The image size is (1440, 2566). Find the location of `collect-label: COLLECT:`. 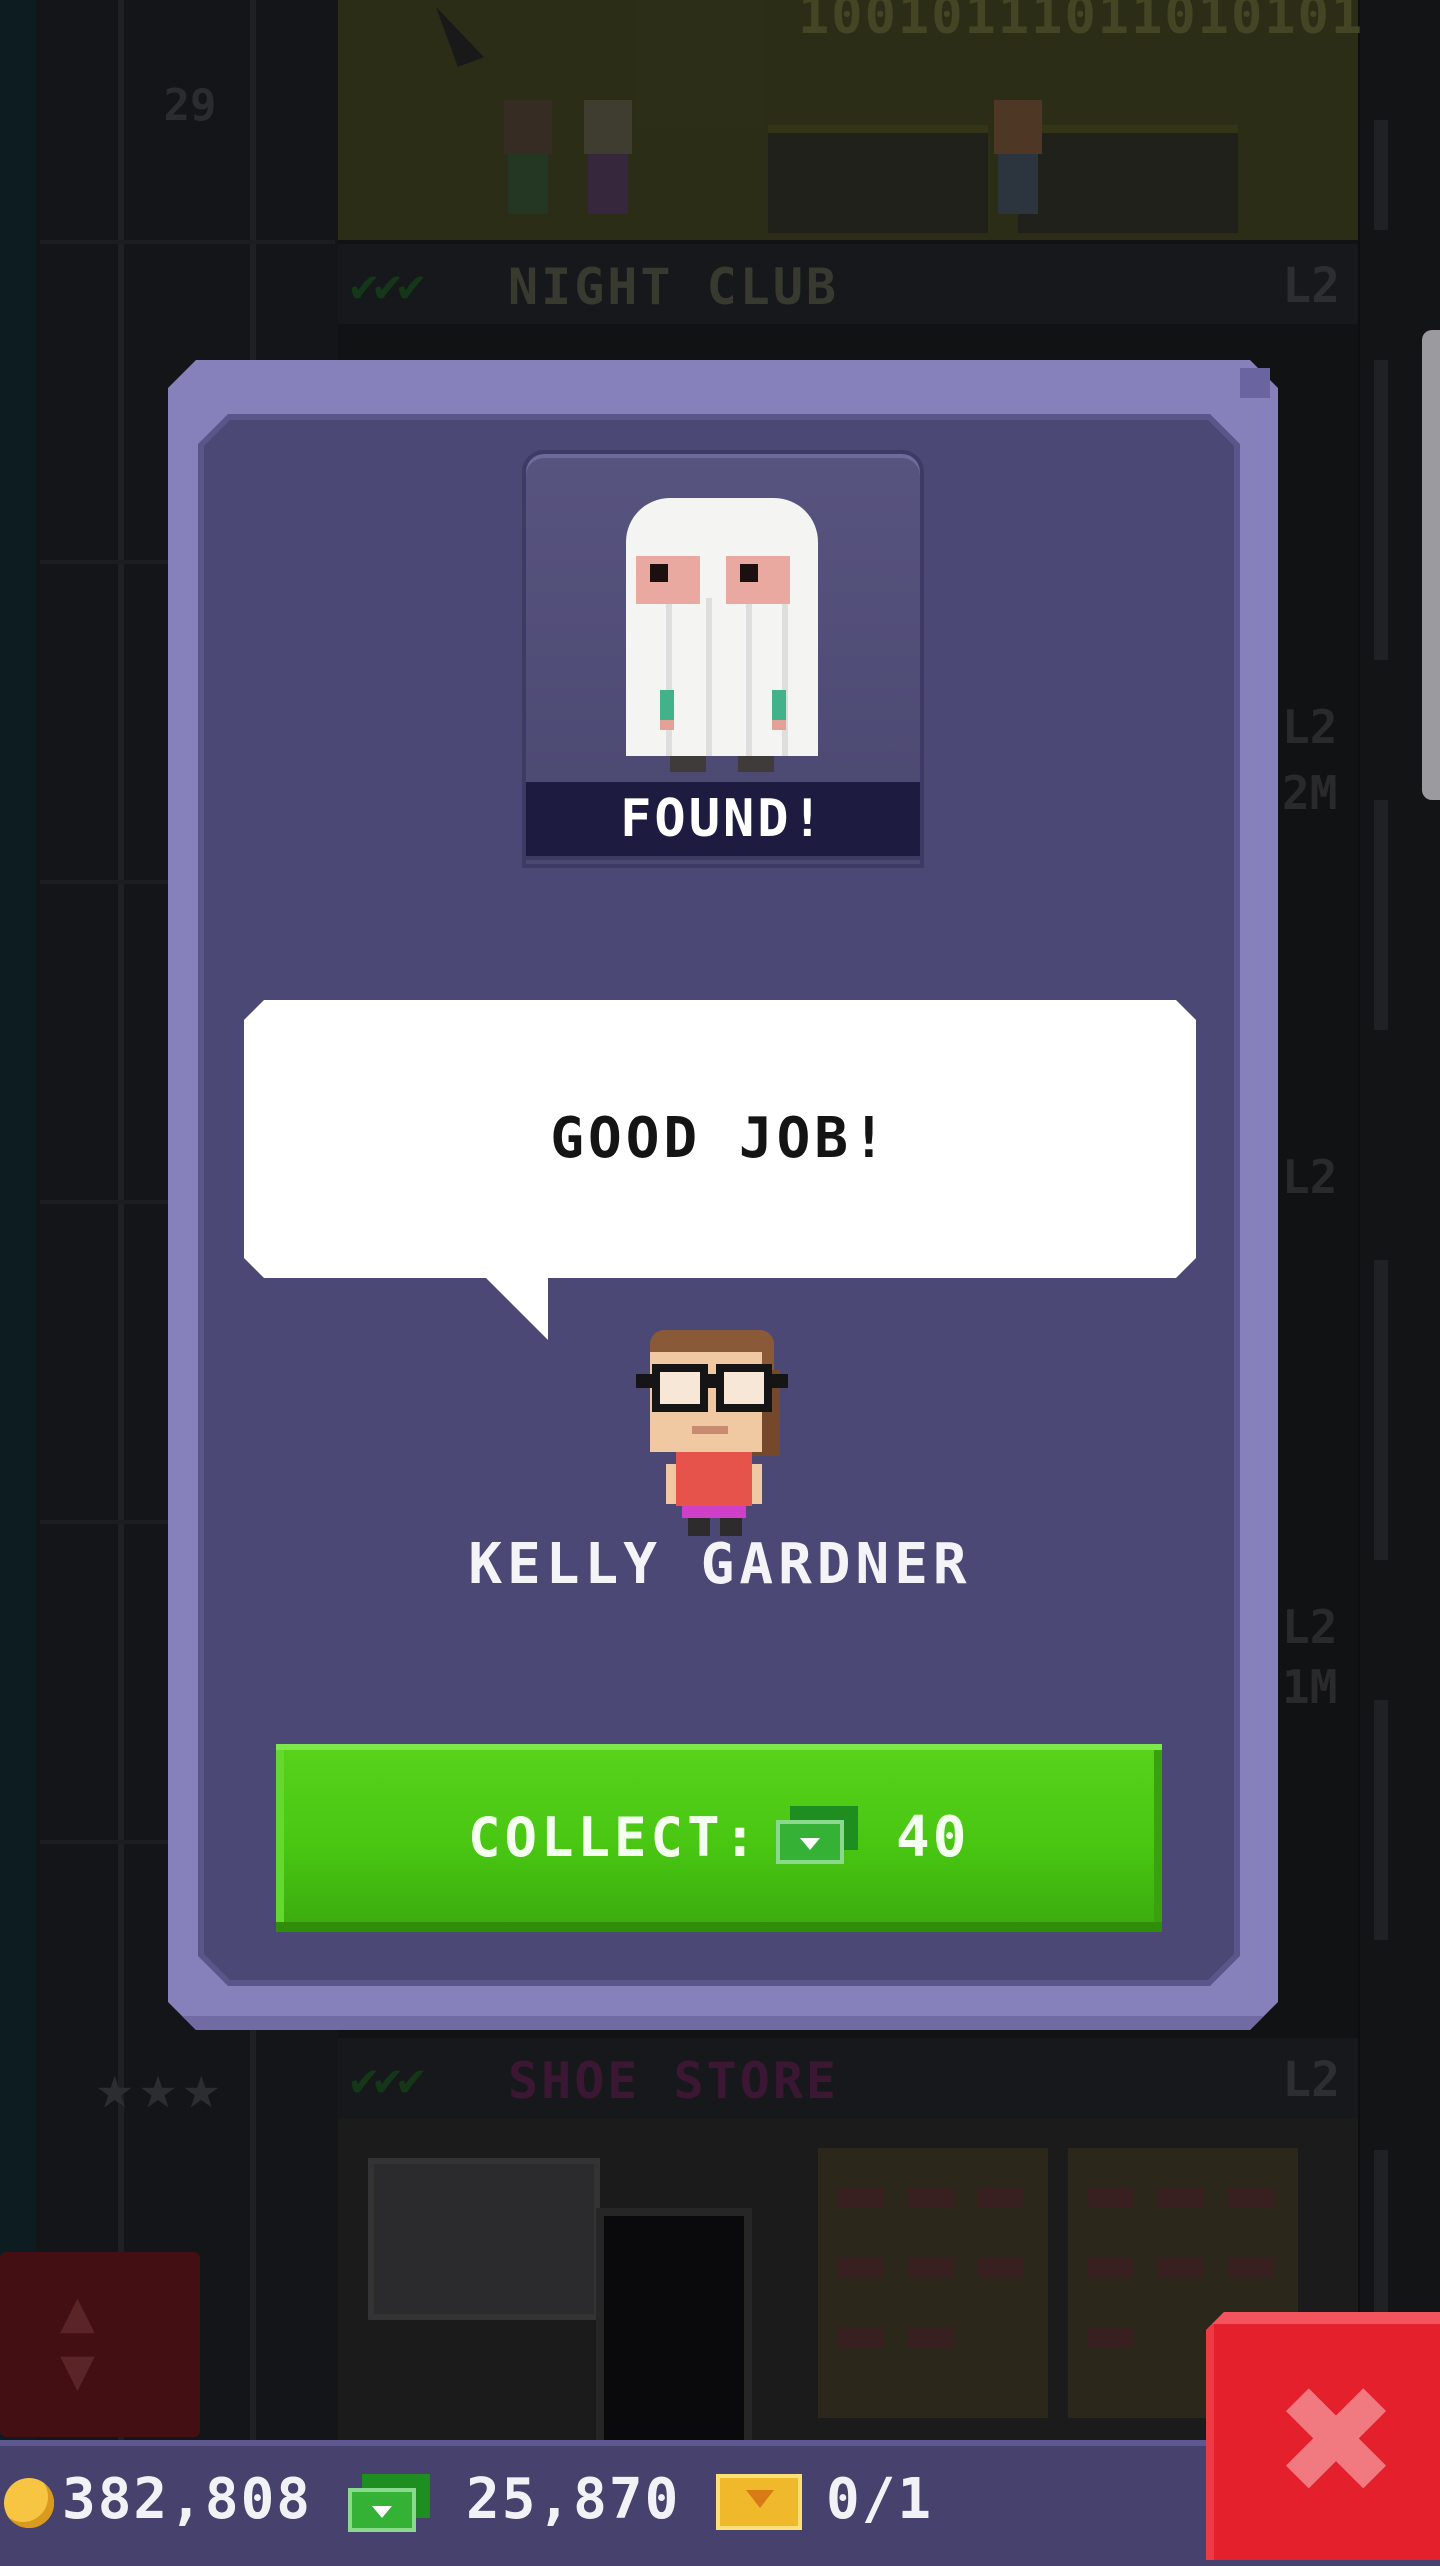

collect-label: COLLECT: is located at coordinates (614, 1837).